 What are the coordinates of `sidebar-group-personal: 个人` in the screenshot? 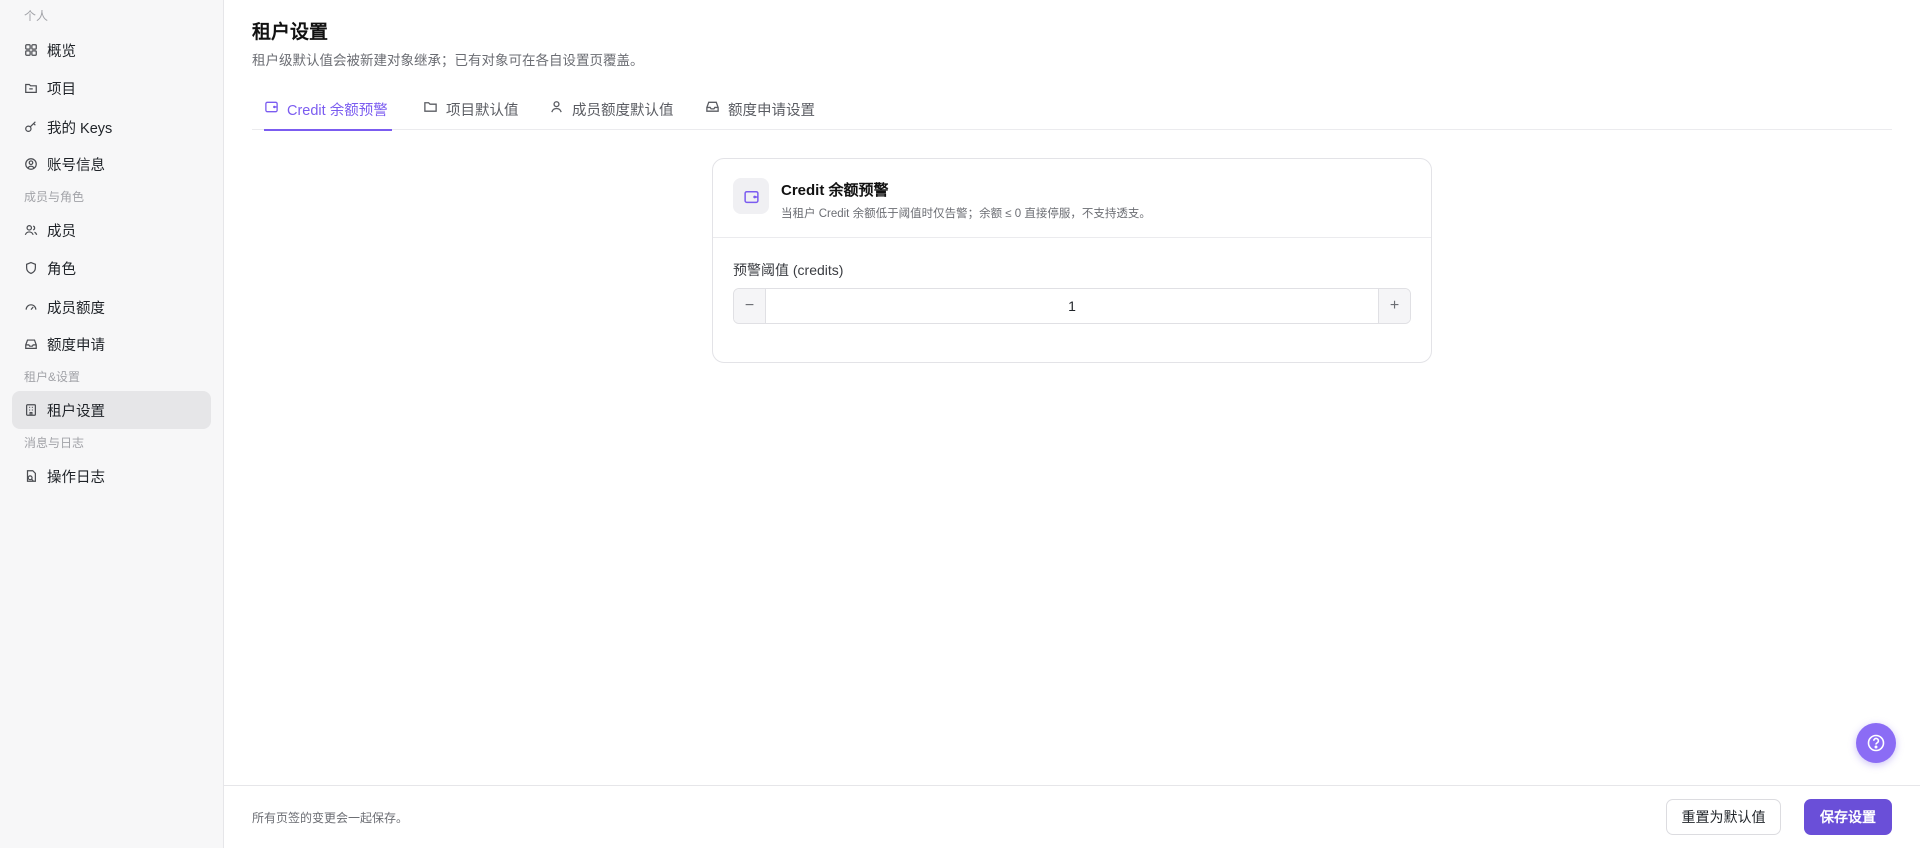 It's located at (36, 16).